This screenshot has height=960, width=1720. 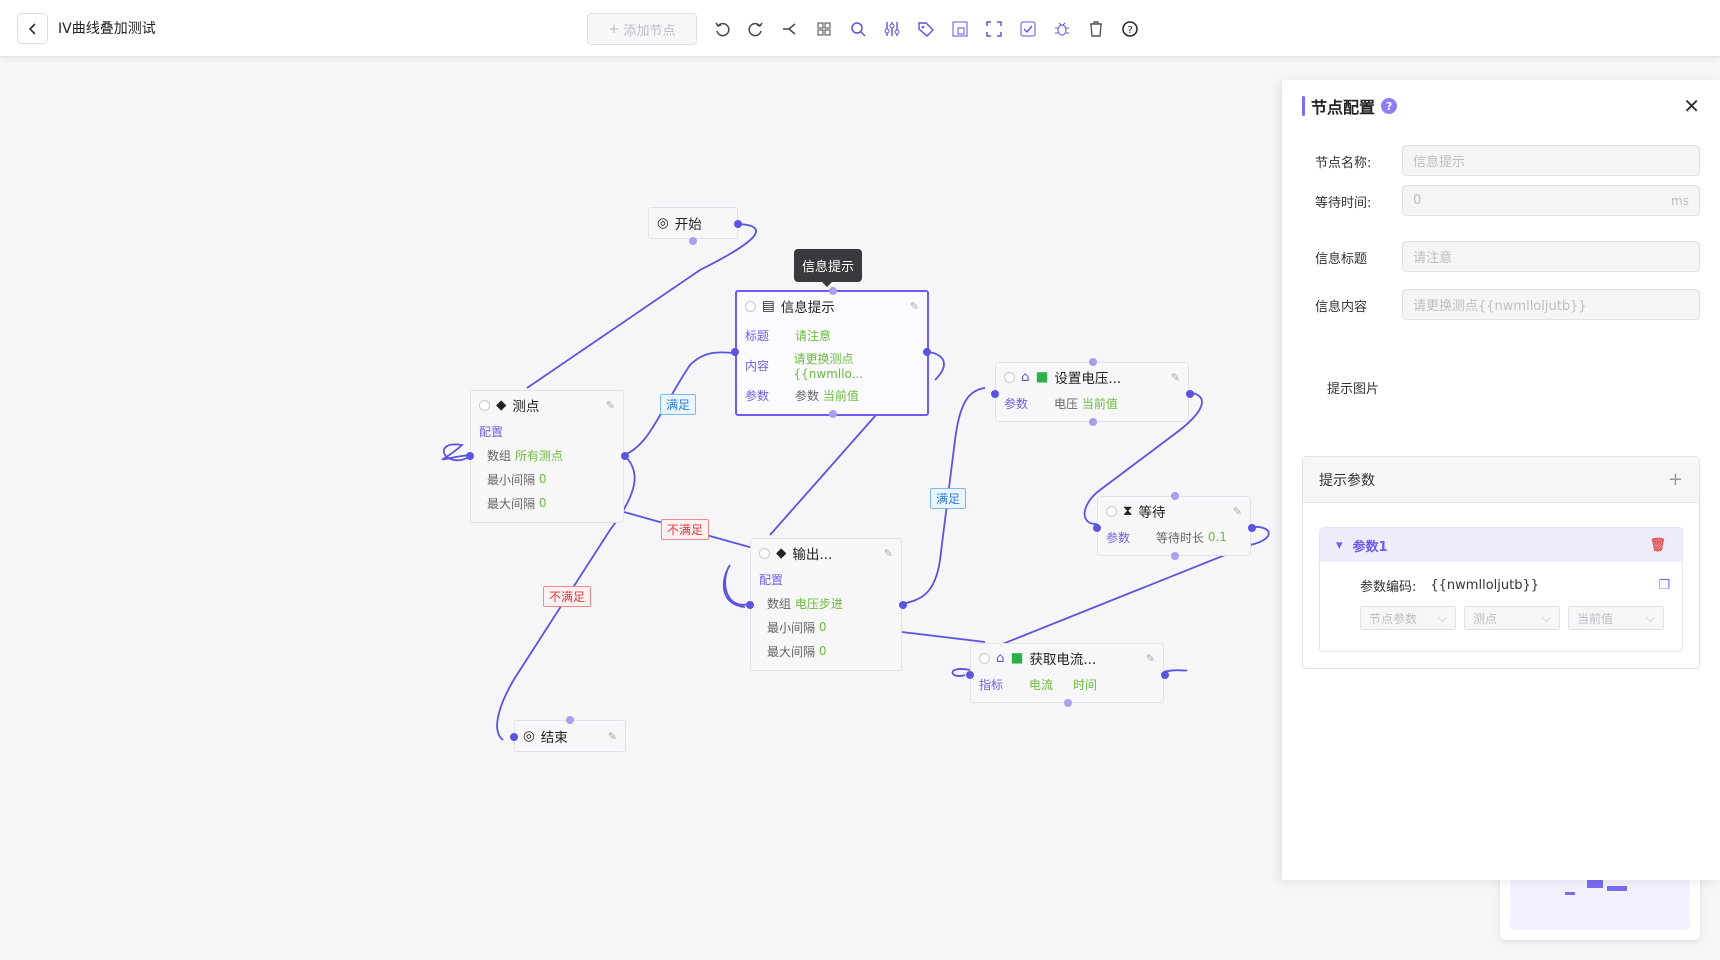 What do you see at coordinates (1551, 160) in the screenshot?
I see `node-name-input: 信息提示` at bounding box center [1551, 160].